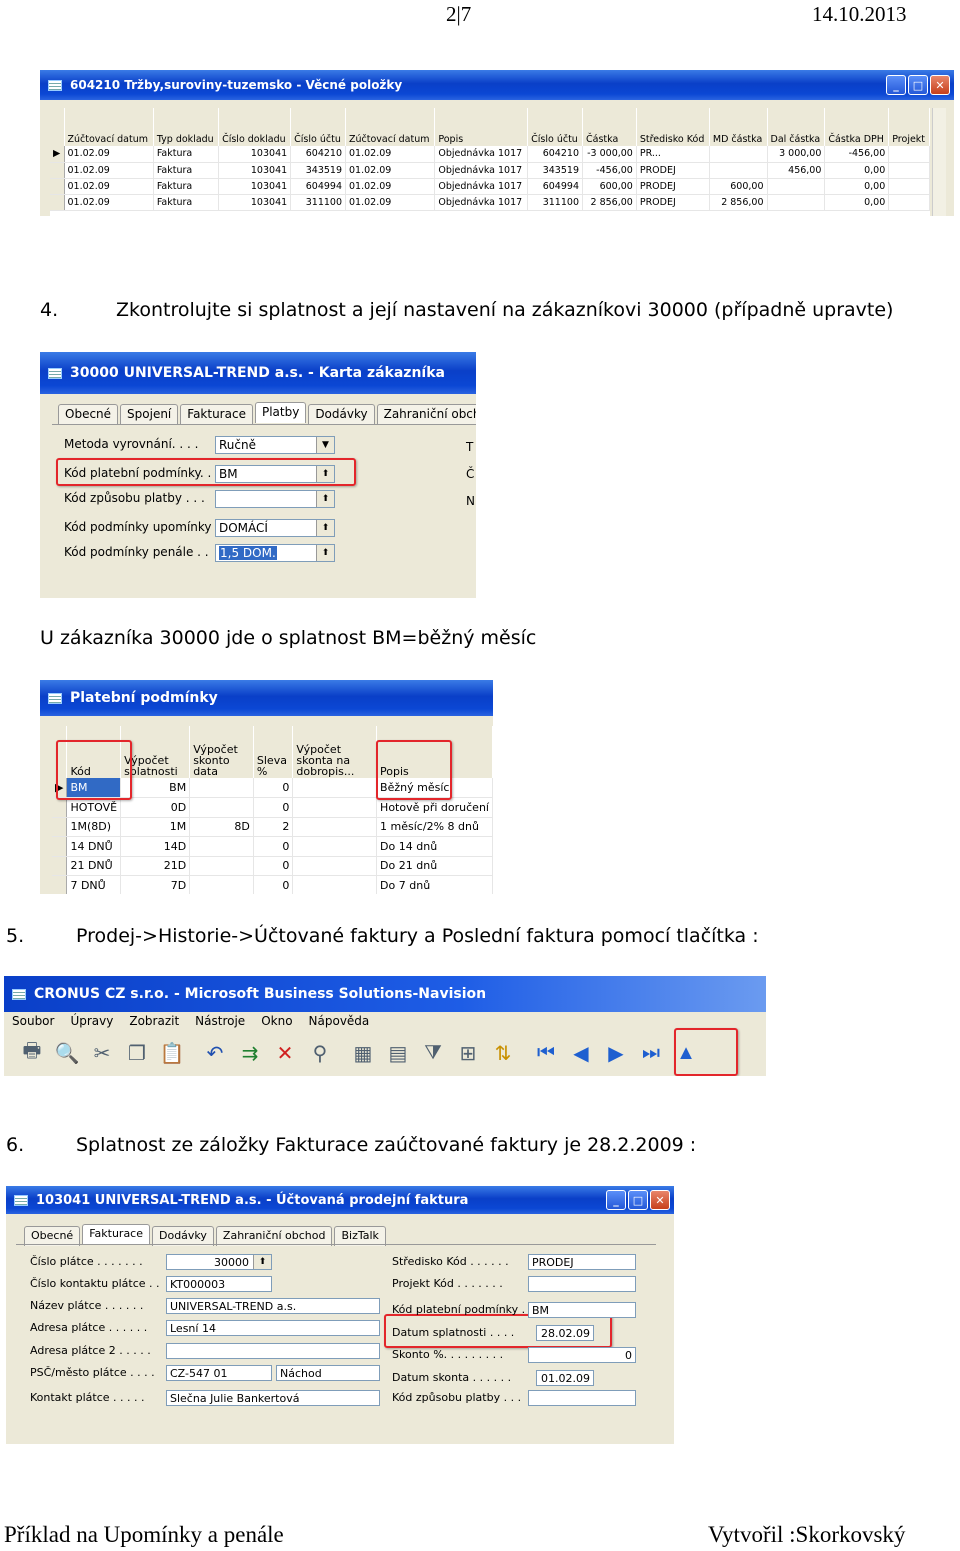 This screenshot has width=960, height=1551. What do you see at coordinates (216, 414) in the screenshot?
I see `tab-2: Fakturace` at bounding box center [216, 414].